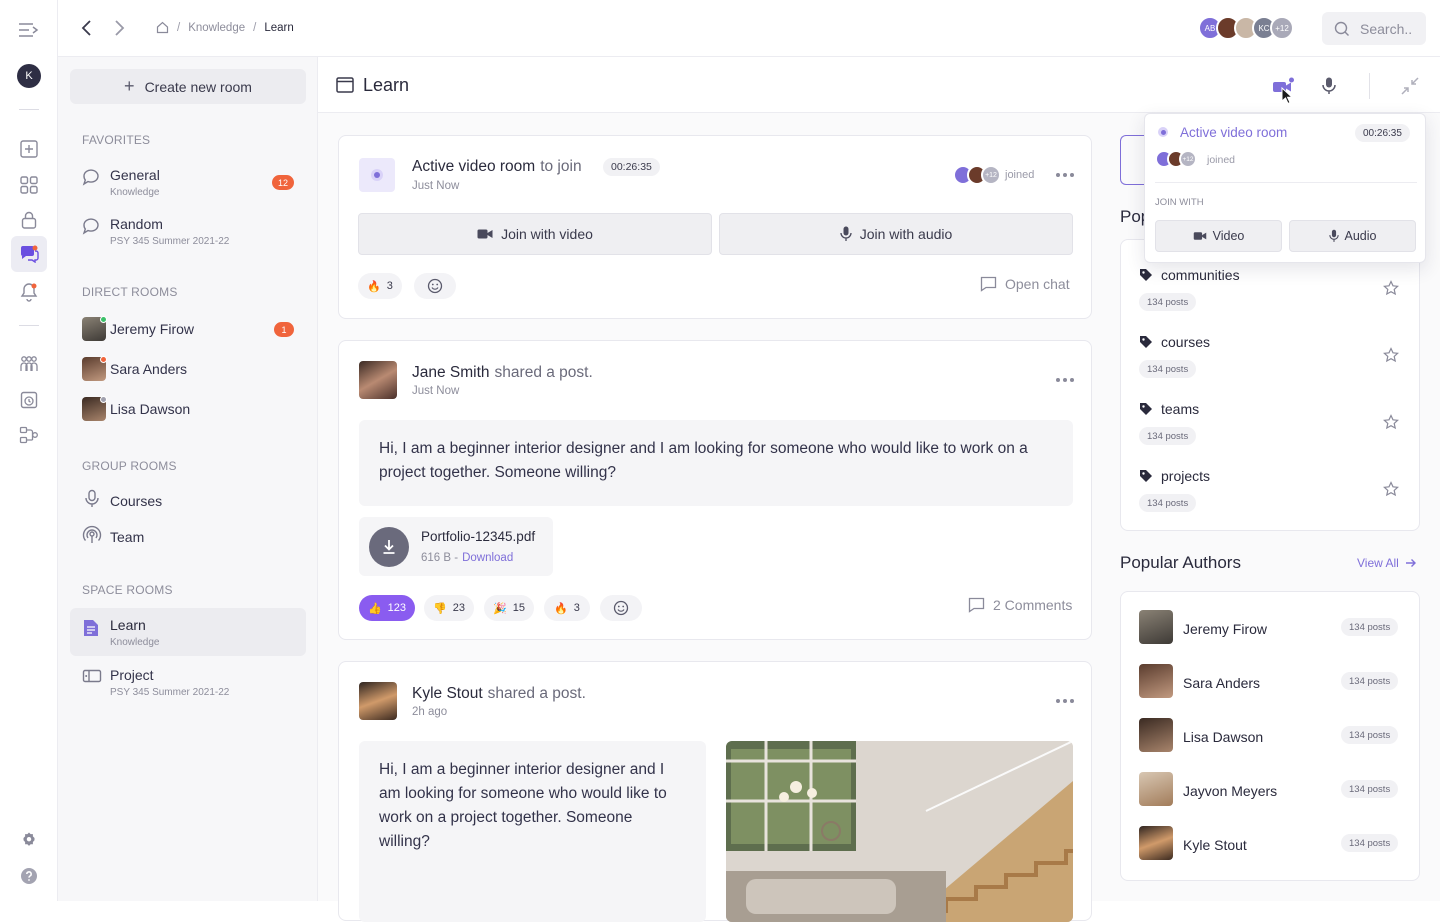 Image resolution: width=1440 pixels, height=922 pixels. What do you see at coordinates (216, 28) in the screenshot?
I see `breadcrumb-knowledge: Knowledge` at bounding box center [216, 28].